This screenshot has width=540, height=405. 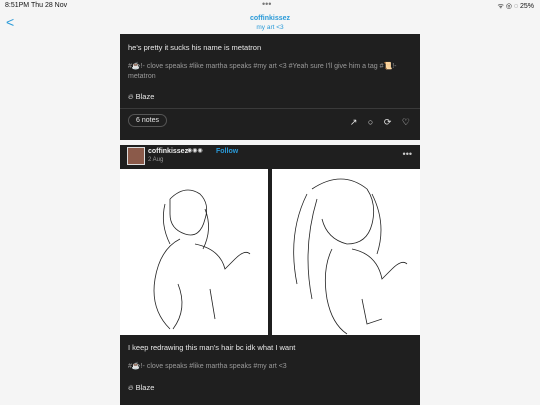 I want to click on follow-button: Follow, so click(x=227, y=151).